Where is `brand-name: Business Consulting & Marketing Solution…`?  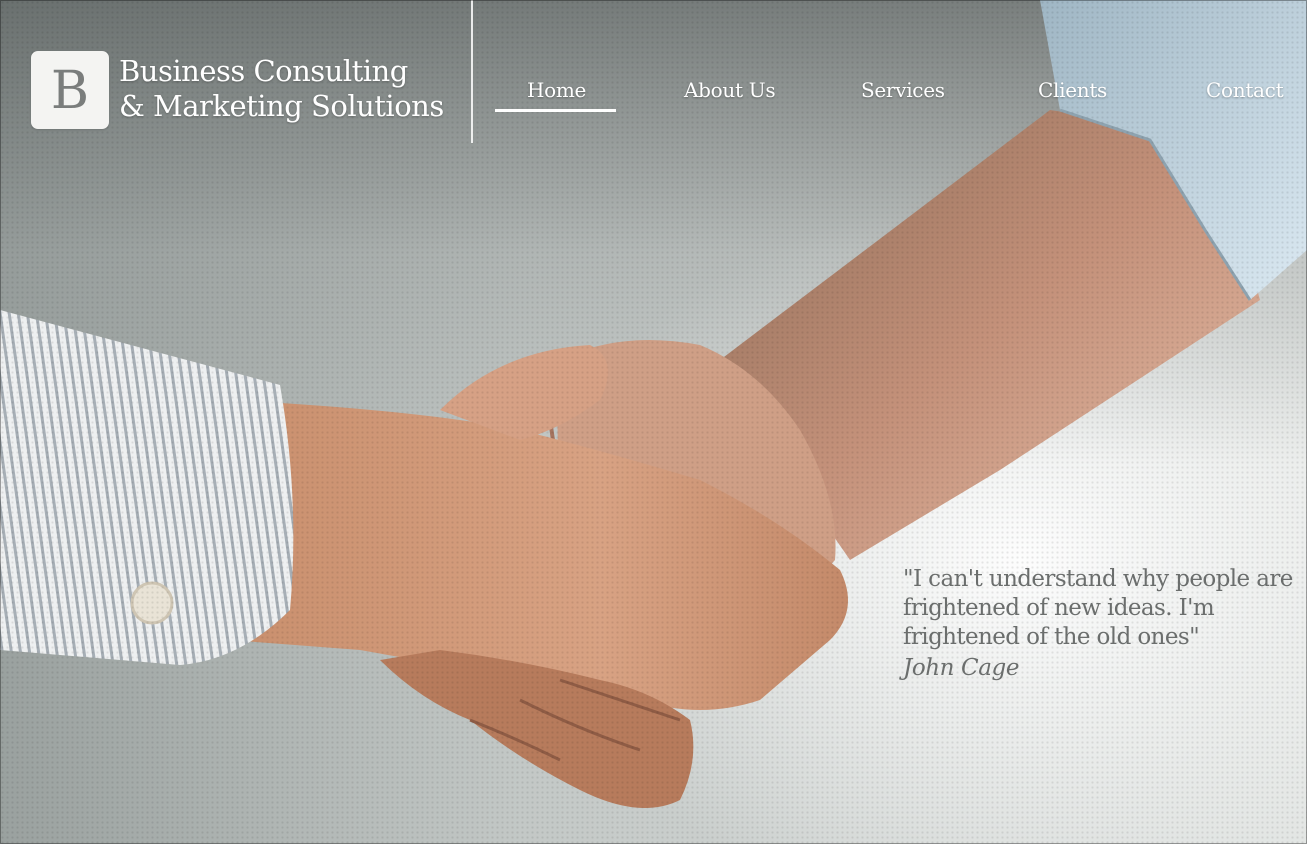
brand-name: Business Consulting & Marketing Solution… is located at coordinates (281, 89).